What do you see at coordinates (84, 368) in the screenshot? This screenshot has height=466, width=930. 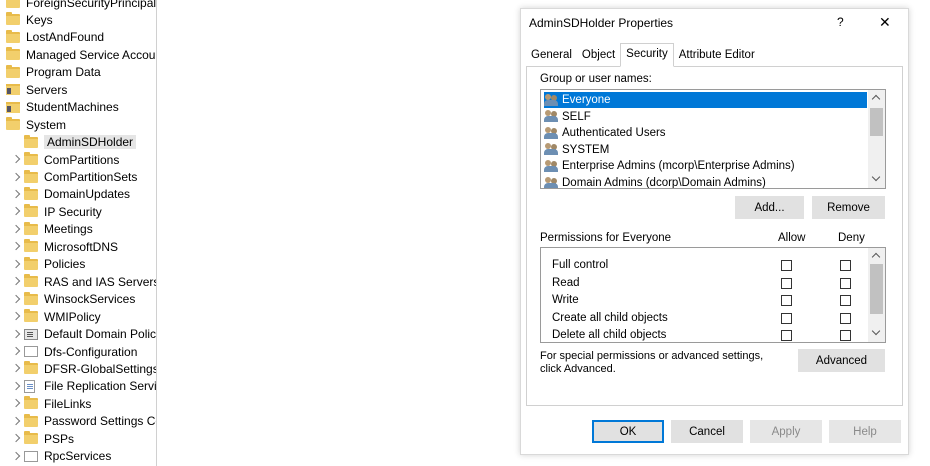 I see `tree-item: DFSR-GlobalSettings` at bounding box center [84, 368].